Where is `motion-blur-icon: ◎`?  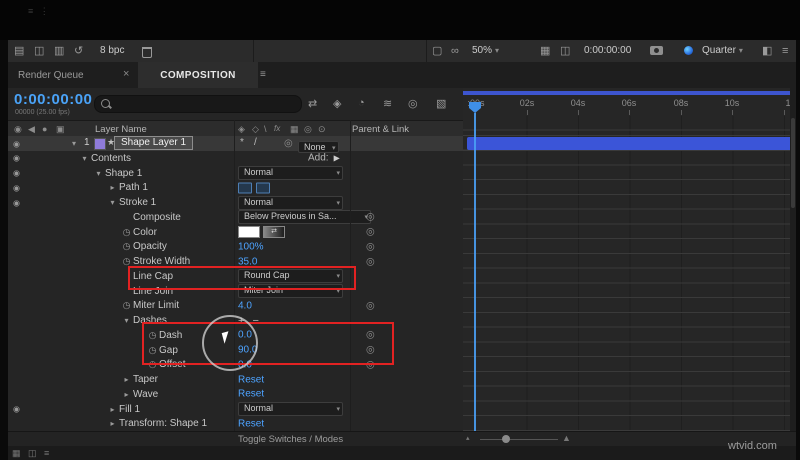
motion-blur-icon: ◎ is located at coordinates (413, 103).